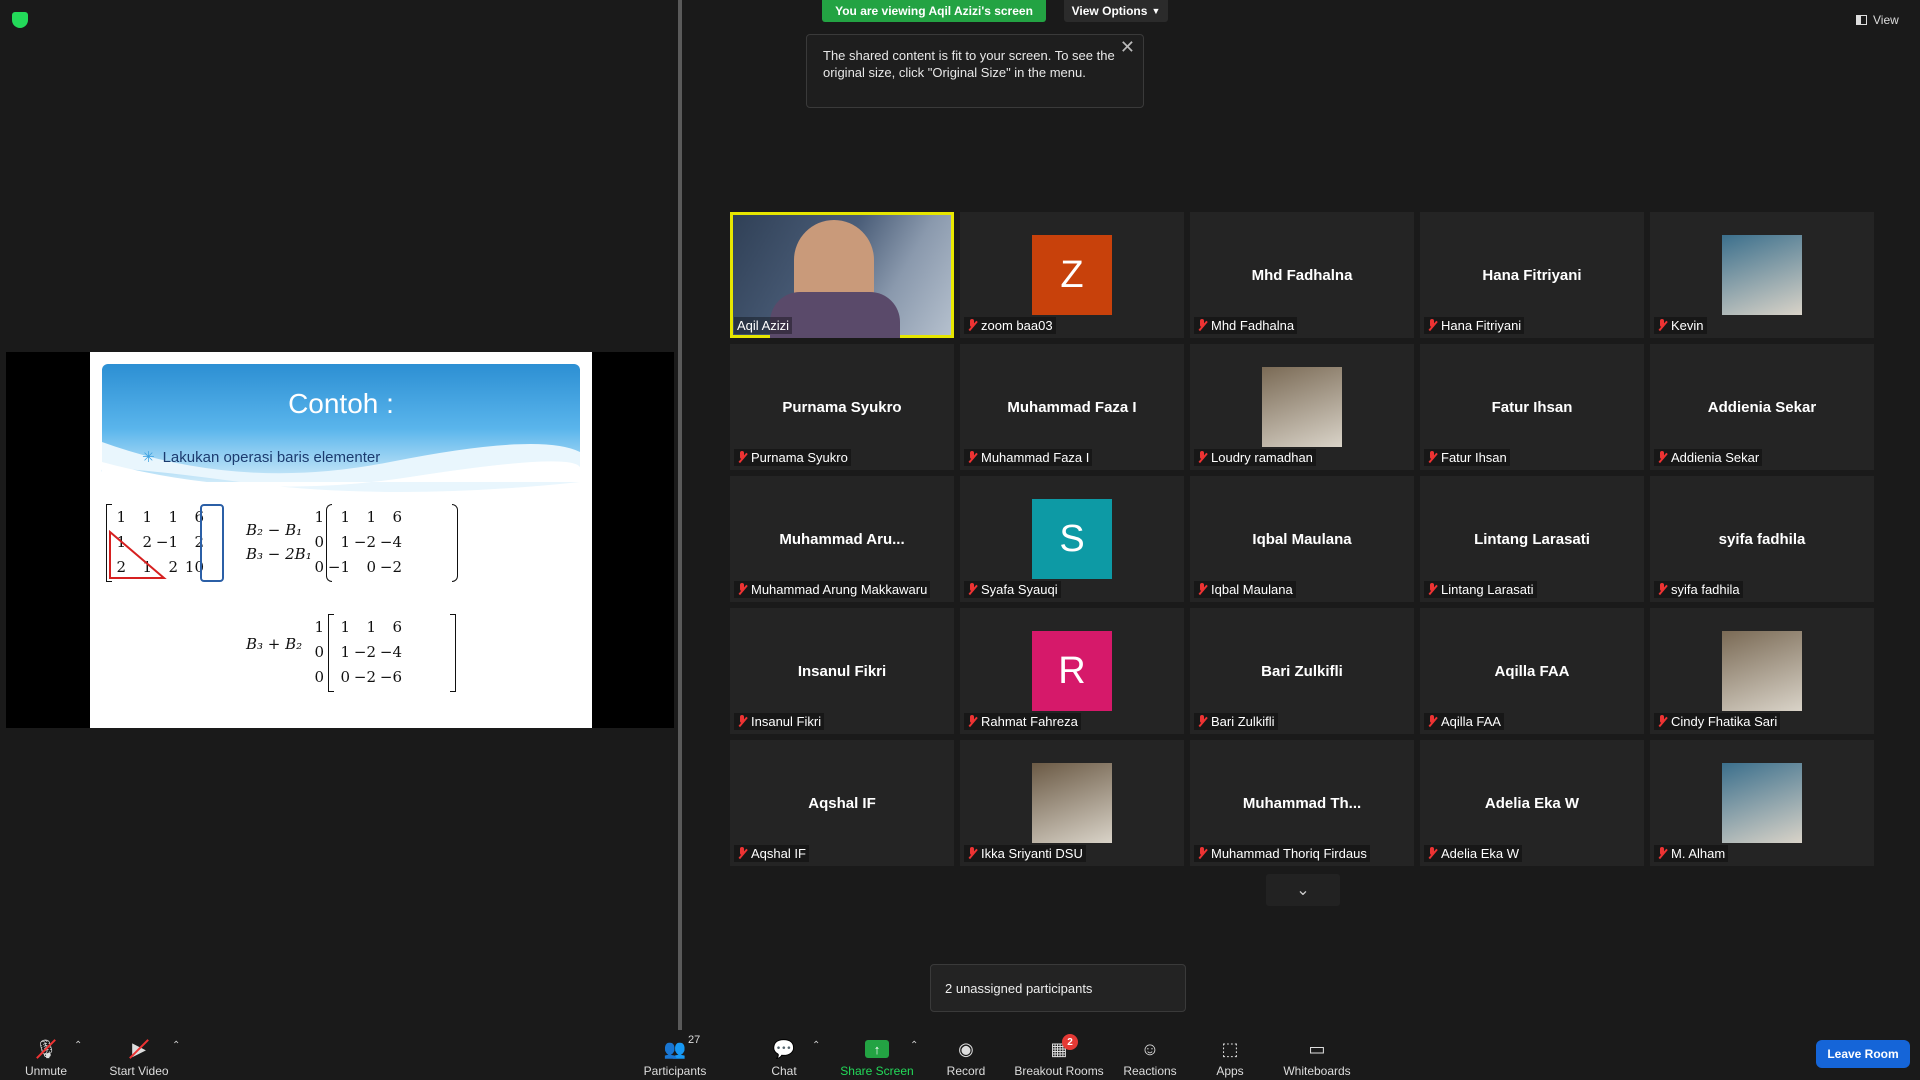 The width and height of the screenshot is (1920, 1080). I want to click on participants-count: 27, so click(694, 1040).